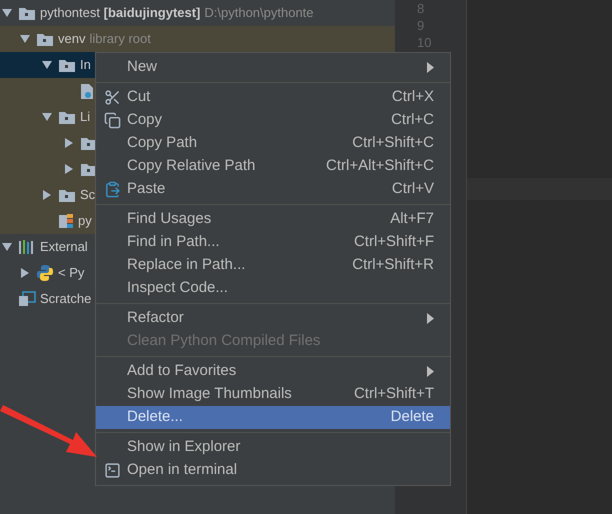 This screenshot has height=514, width=612. What do you see at coordinates (197, 39) in the screenshot?
I see `tree-row: venv library root` at bounding box center [197, 39].